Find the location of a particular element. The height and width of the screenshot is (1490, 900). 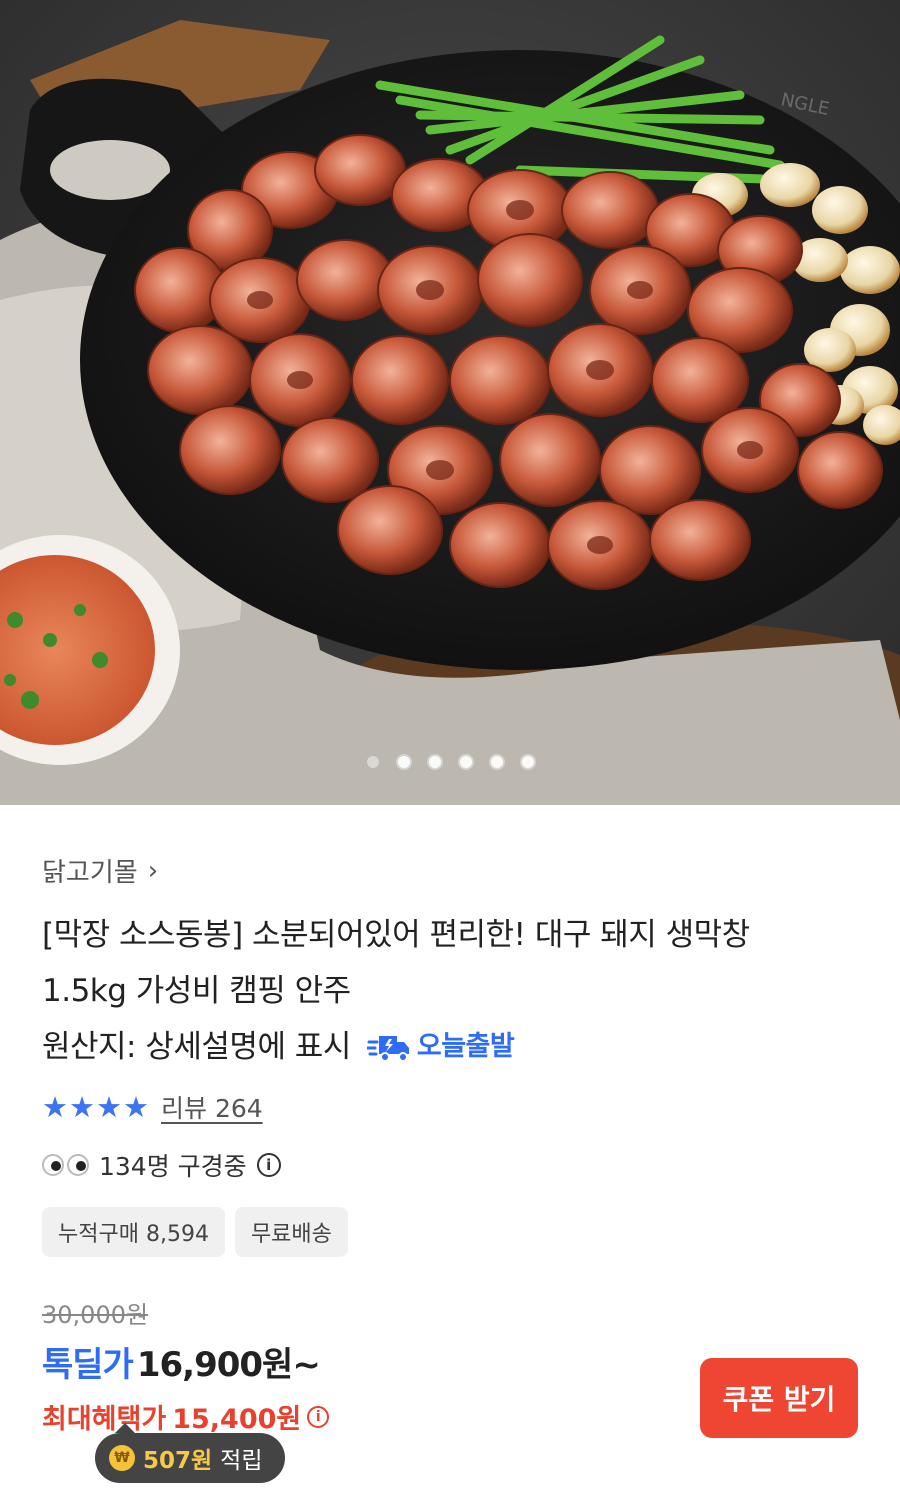

eyes-icon is located at coordinates (65, 1165).